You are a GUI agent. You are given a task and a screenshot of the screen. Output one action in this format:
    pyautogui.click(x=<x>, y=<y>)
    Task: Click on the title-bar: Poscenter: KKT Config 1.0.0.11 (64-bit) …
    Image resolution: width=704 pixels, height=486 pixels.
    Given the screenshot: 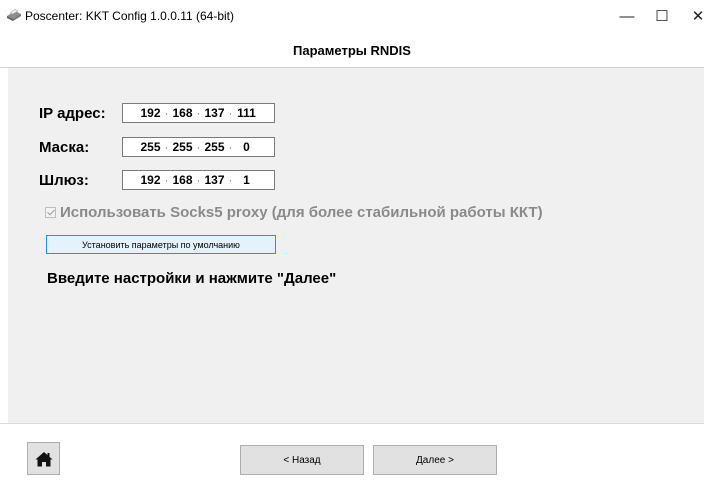 What is the action you would take?
    pyautogui.click(x=352, y=17)
    